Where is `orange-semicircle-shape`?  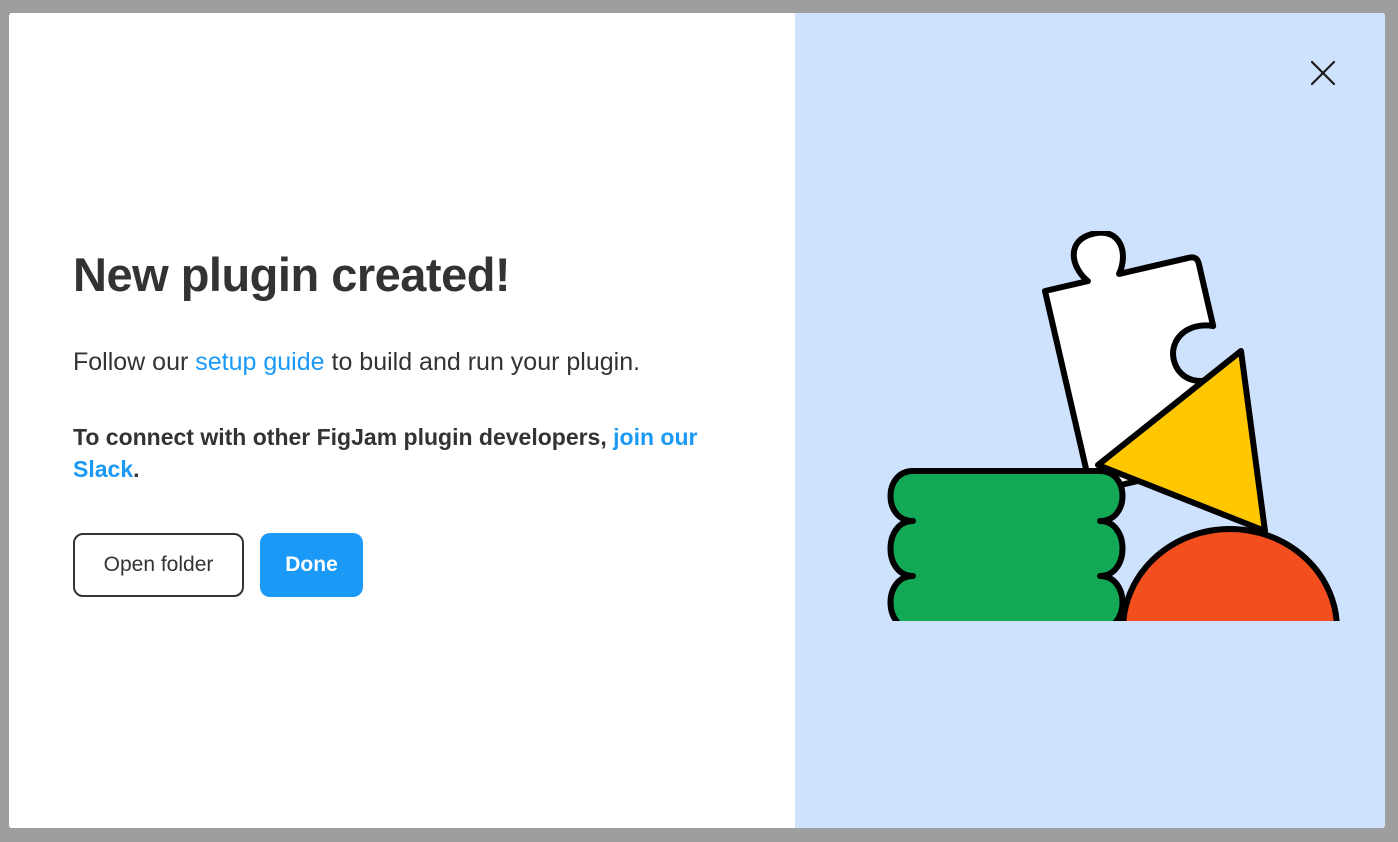 orange-semicircle-shape is located at coordinates (1230, 573).